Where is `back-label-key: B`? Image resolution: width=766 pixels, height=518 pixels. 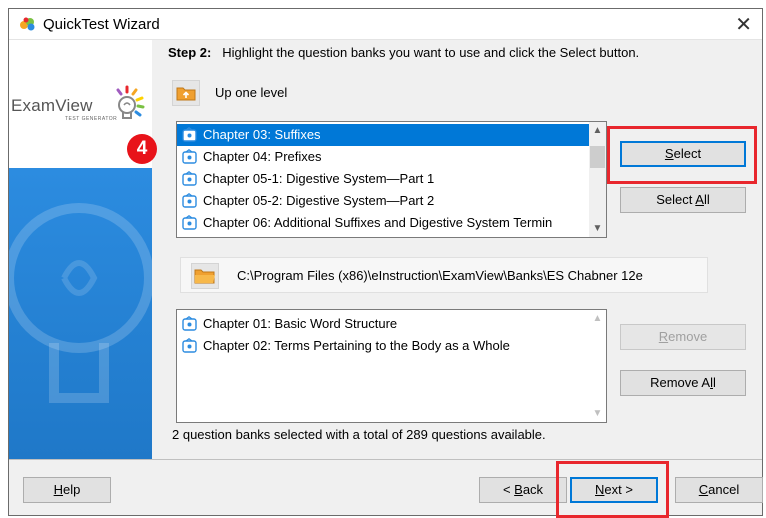
back-label-key: B is located at coordinates (518, 489).